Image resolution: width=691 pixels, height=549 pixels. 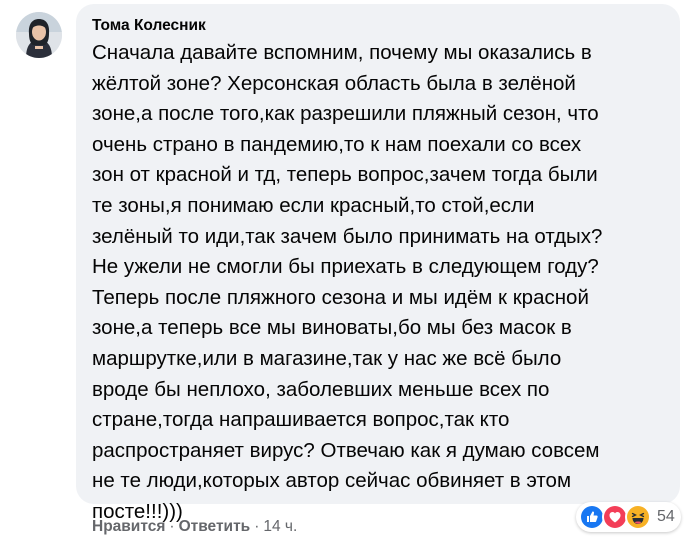 I want to click on like-button: Нравится, so click(x=128, y=526).